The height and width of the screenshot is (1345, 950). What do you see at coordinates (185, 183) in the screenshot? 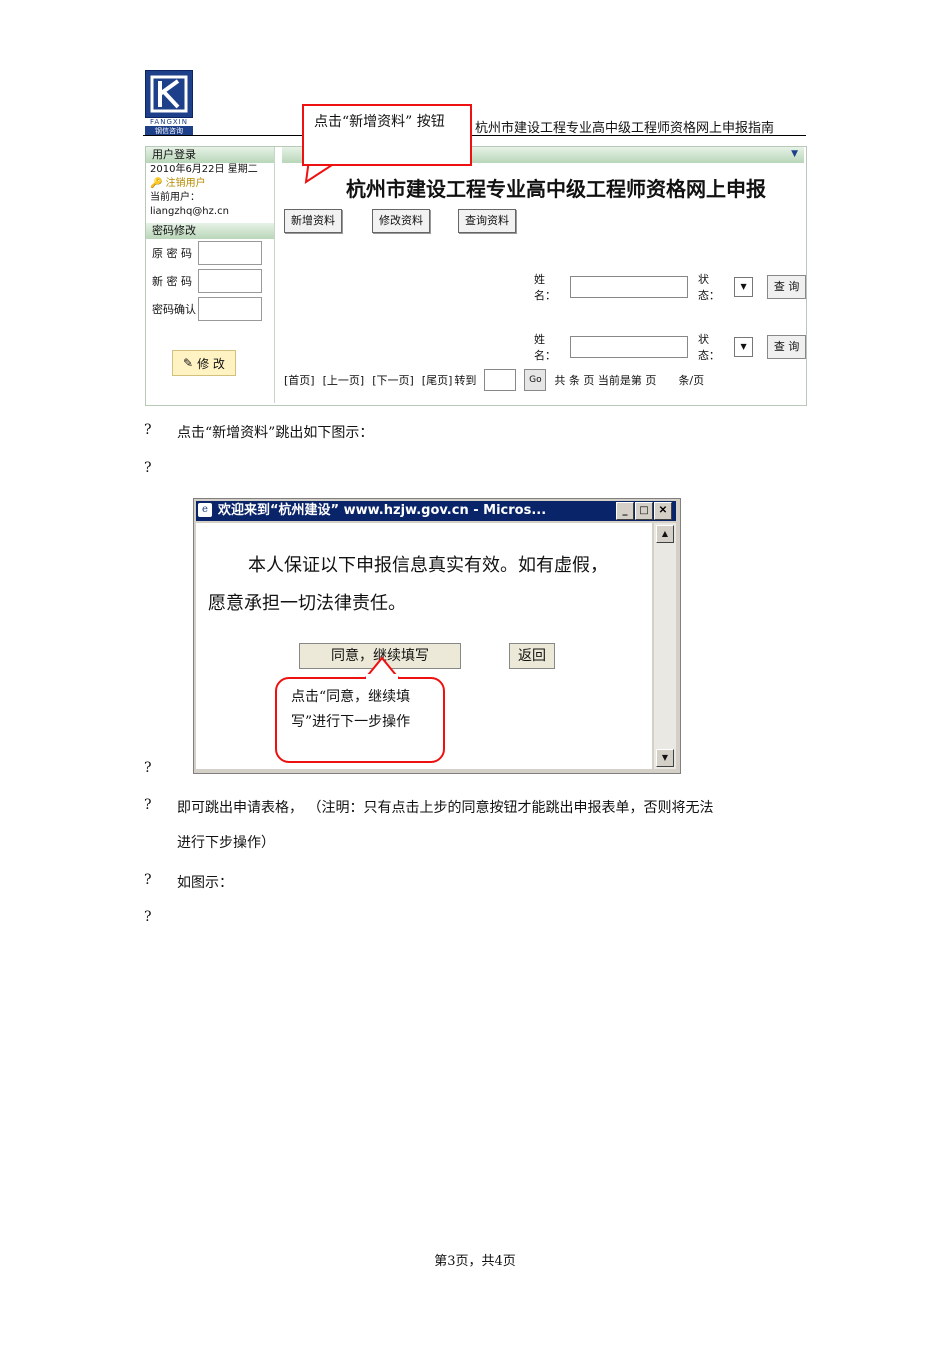
I see `logout-label: 注销用户` at bounding box center [185, 183].